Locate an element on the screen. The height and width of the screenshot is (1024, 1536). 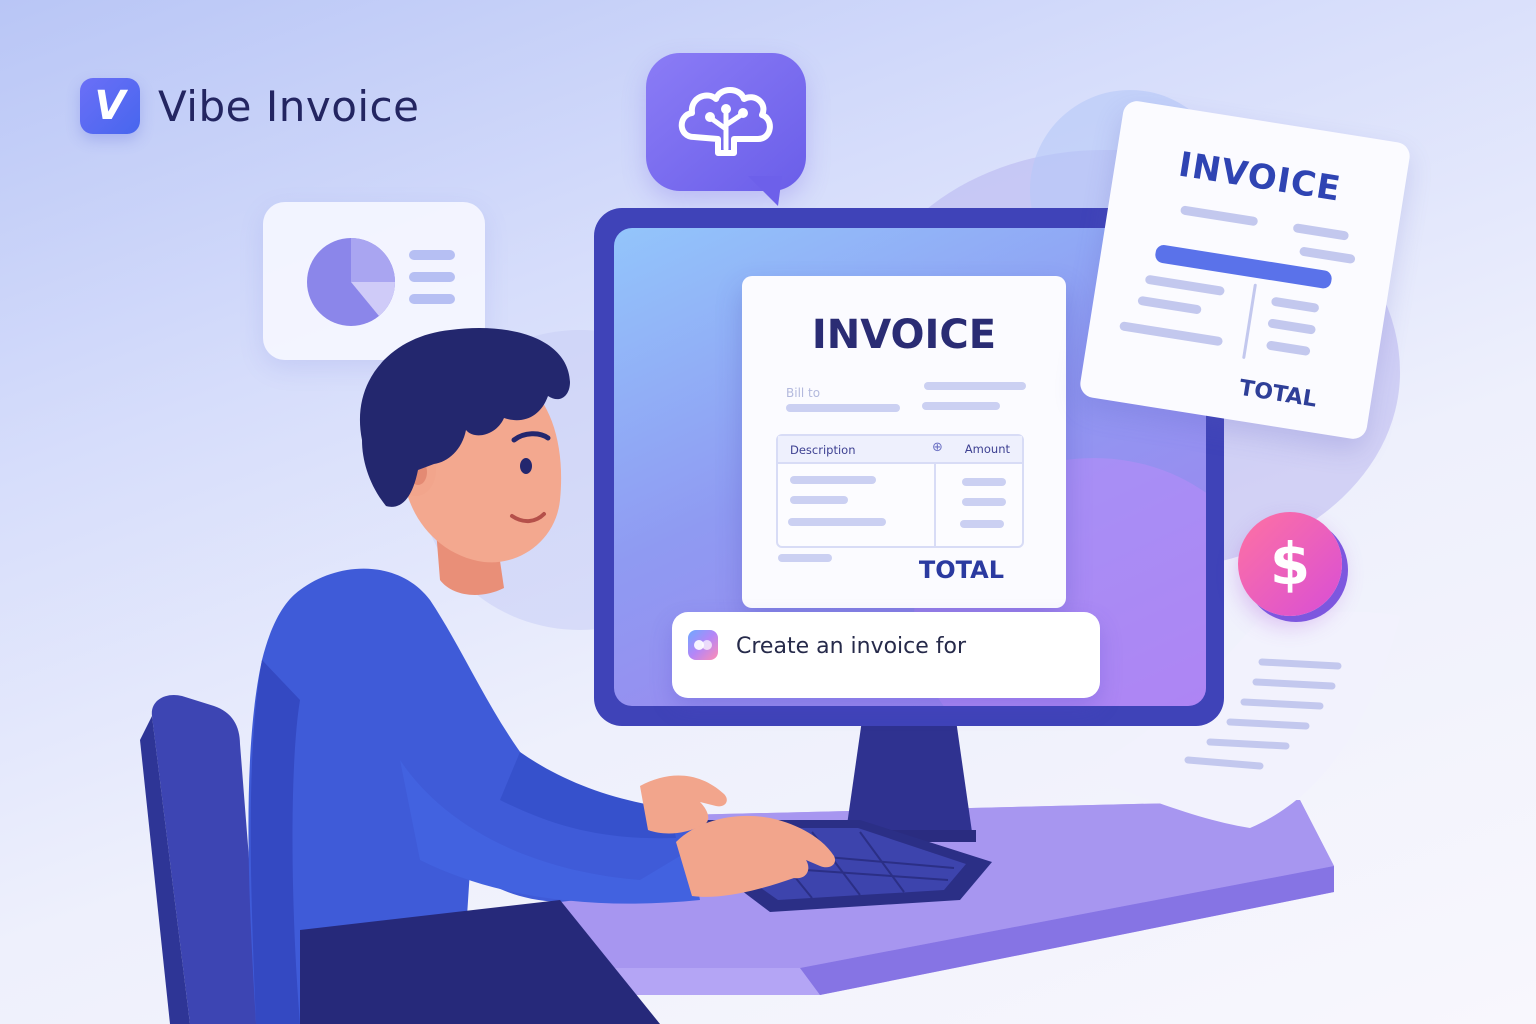
eye is located at coordinates (526, 466).